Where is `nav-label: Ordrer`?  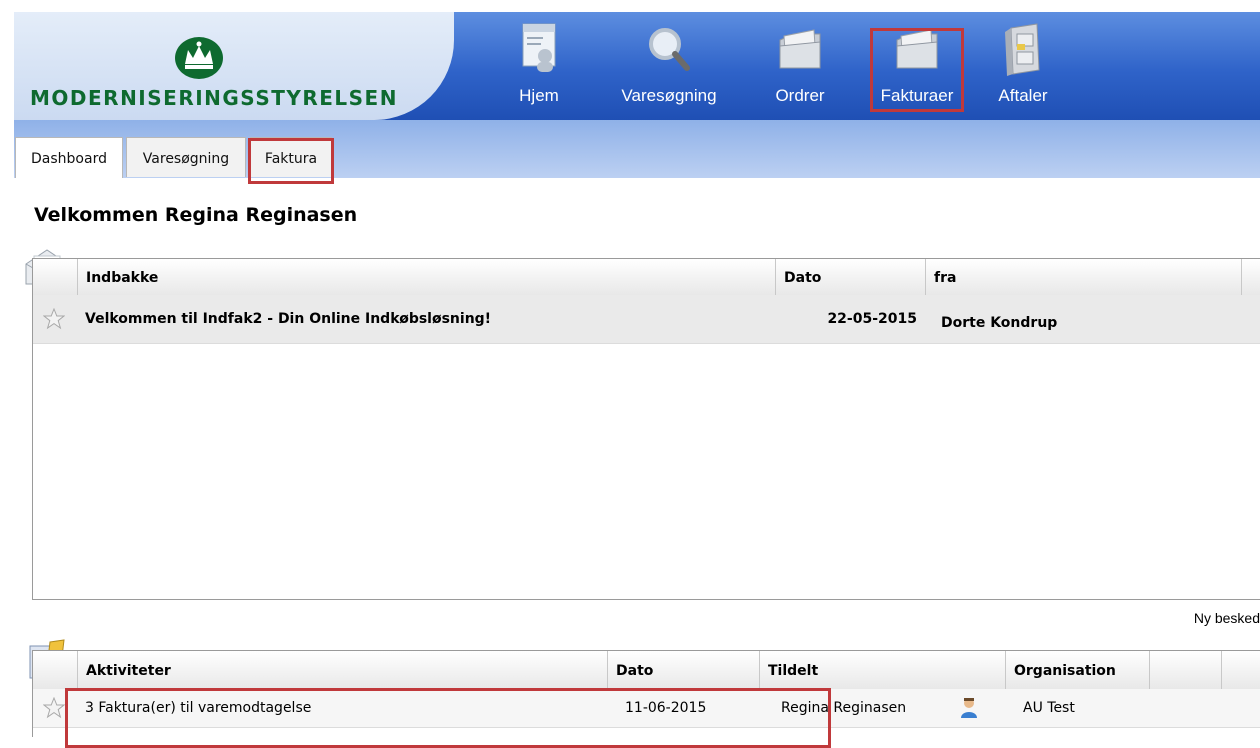 nav-label: Ordrer is located at coordinates (800, 95).